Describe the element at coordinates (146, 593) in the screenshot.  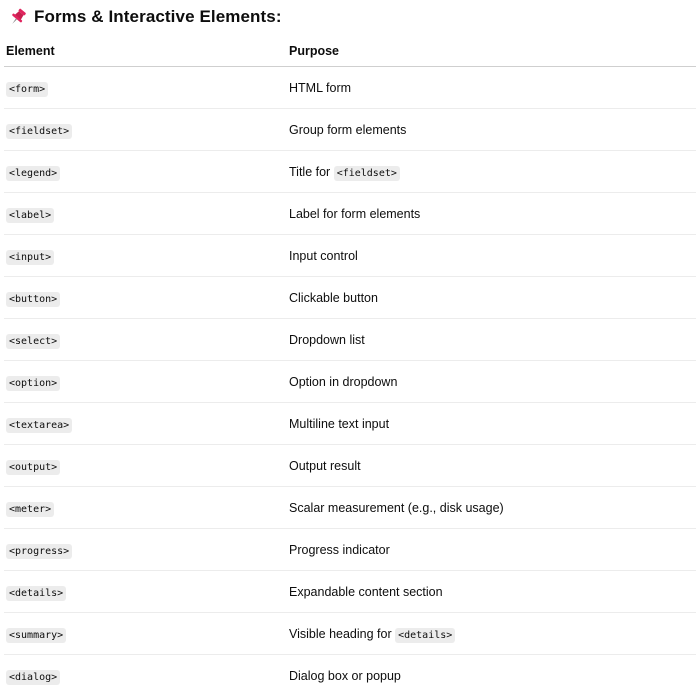
I see `element-cell: <details>` at that location.